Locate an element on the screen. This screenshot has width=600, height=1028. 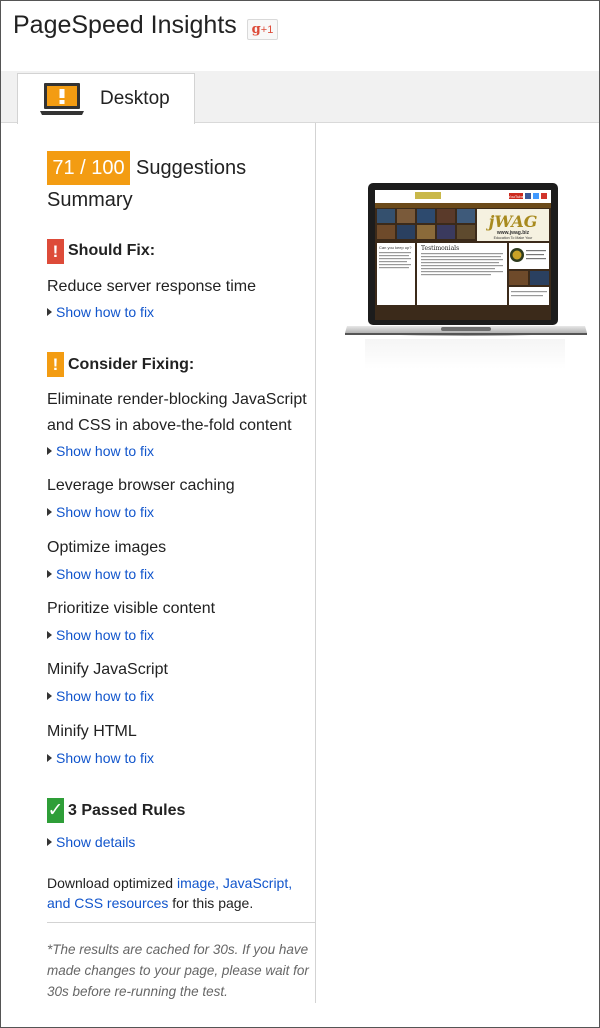
svg-text: jWAG is located at coordinates (512, 221).